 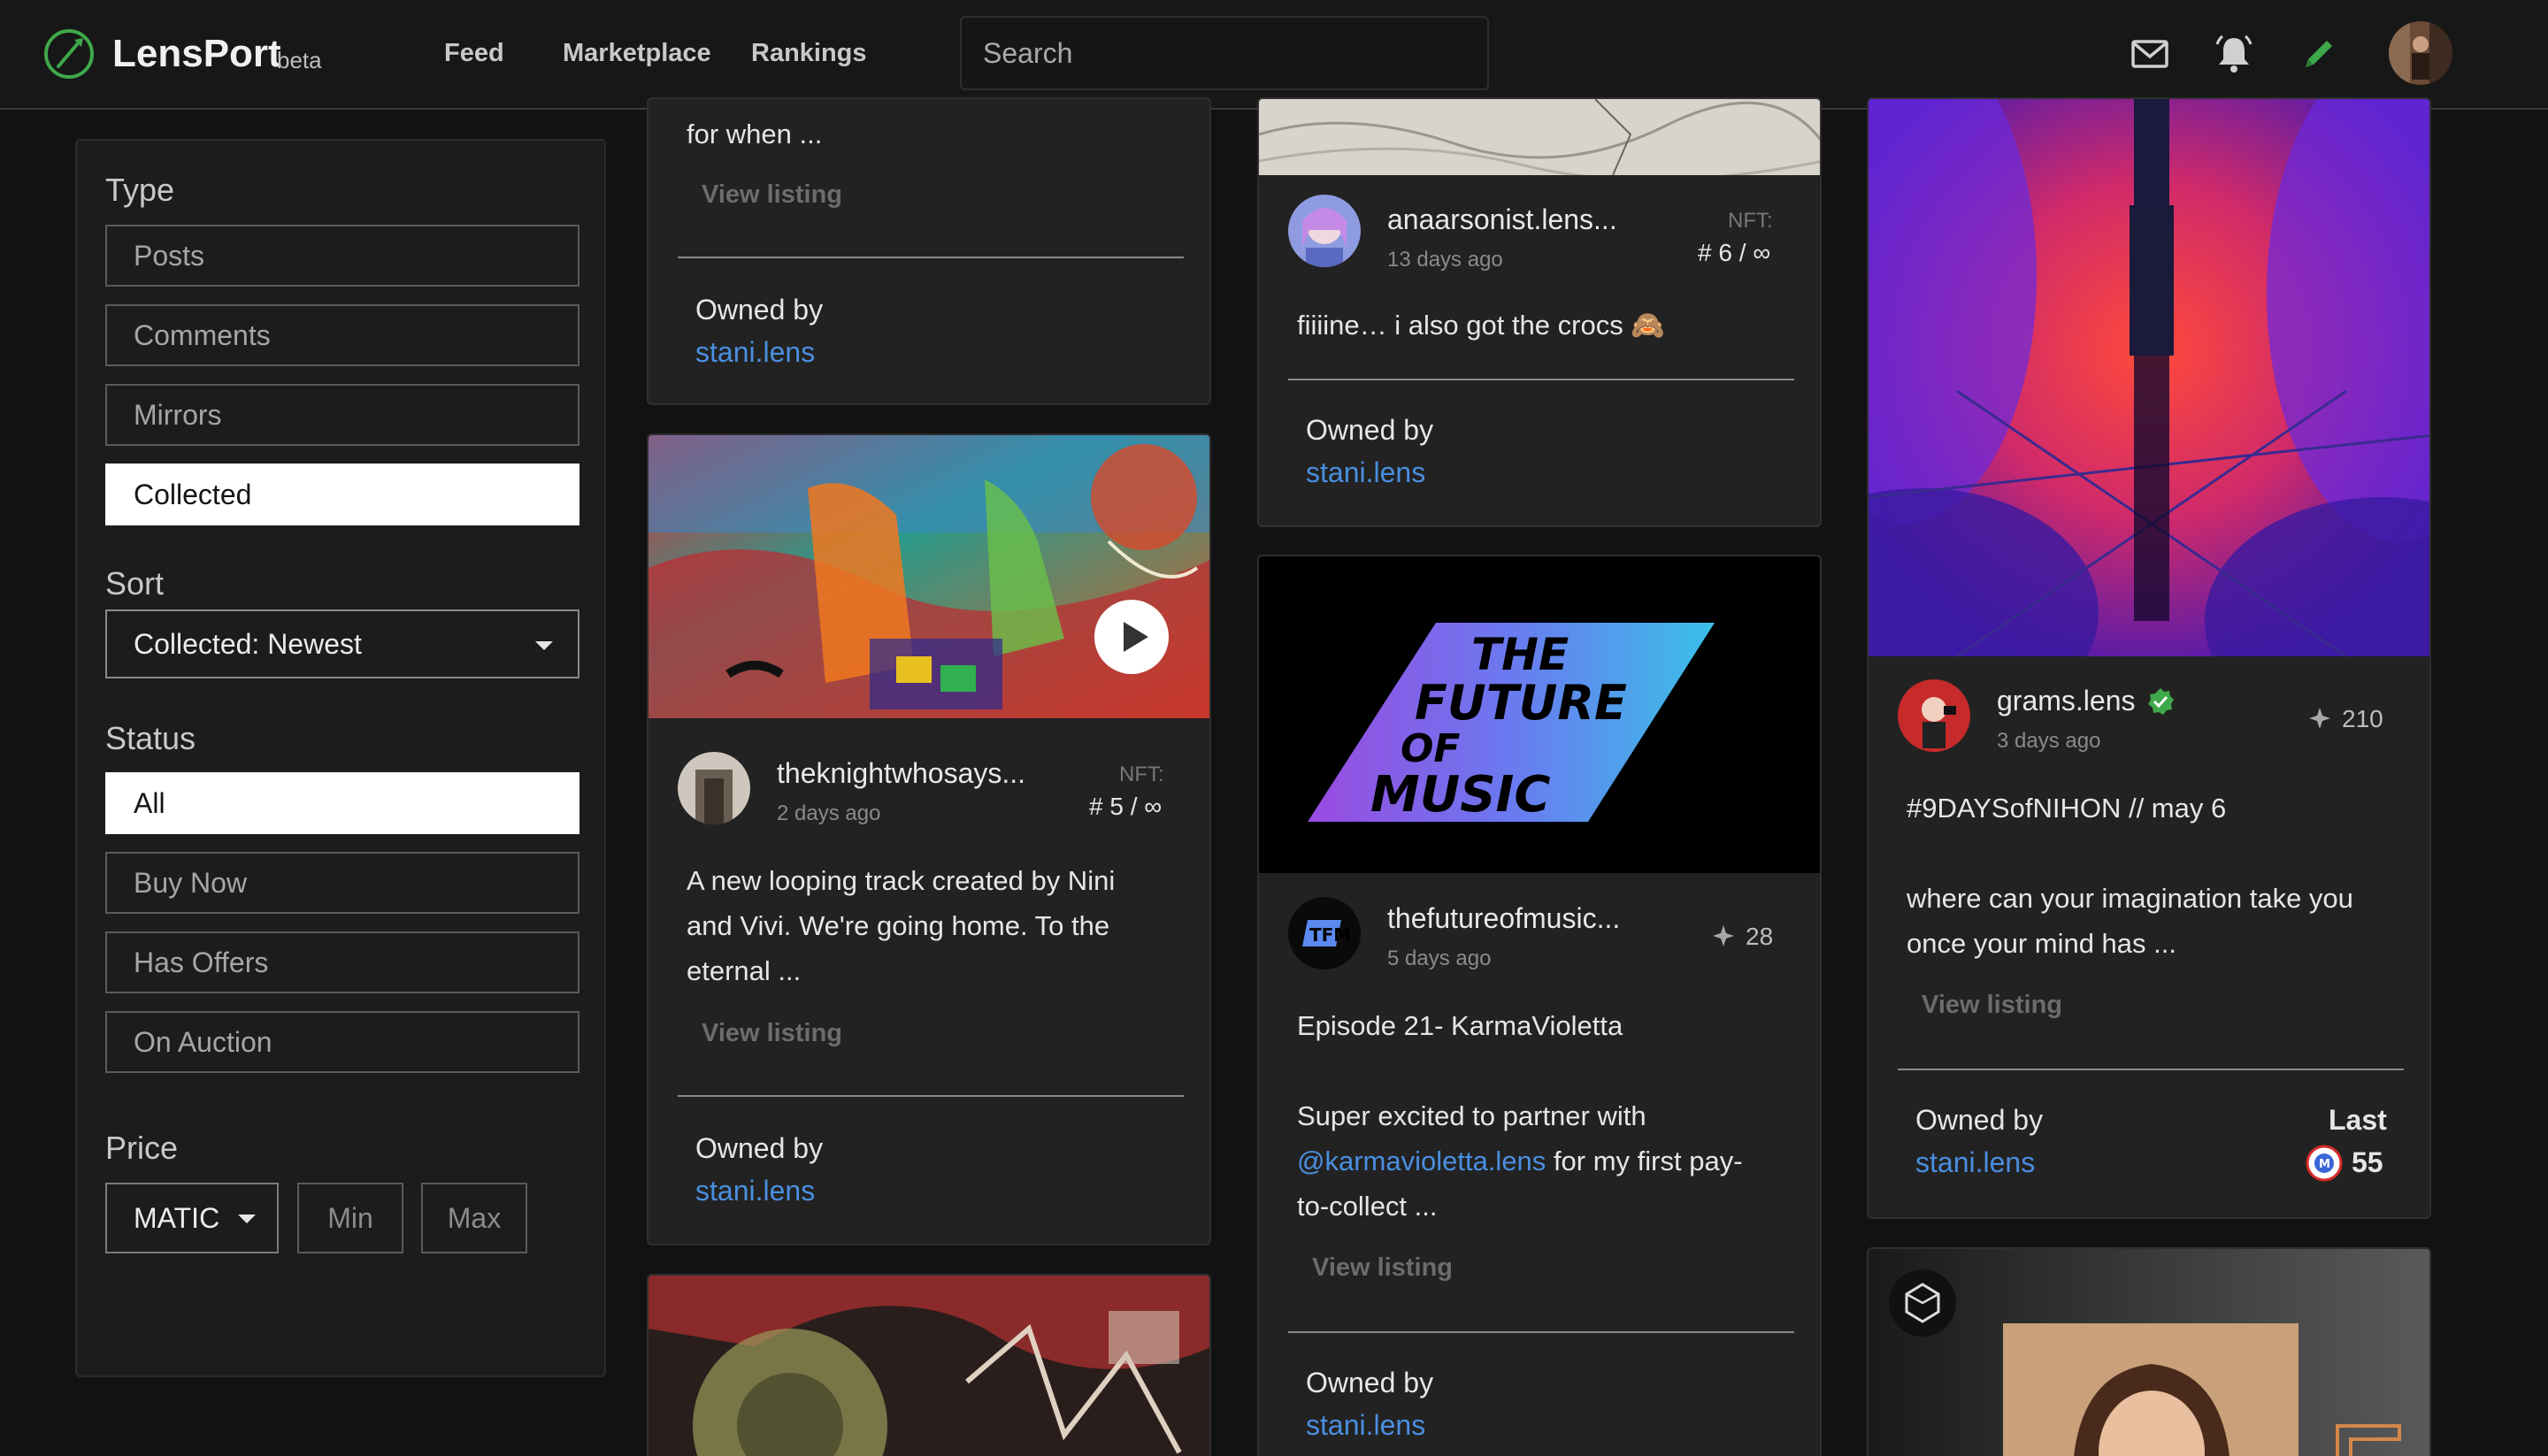 I want to click on nft-edition: # 5 / ∞, so click(x=1126, y=806).